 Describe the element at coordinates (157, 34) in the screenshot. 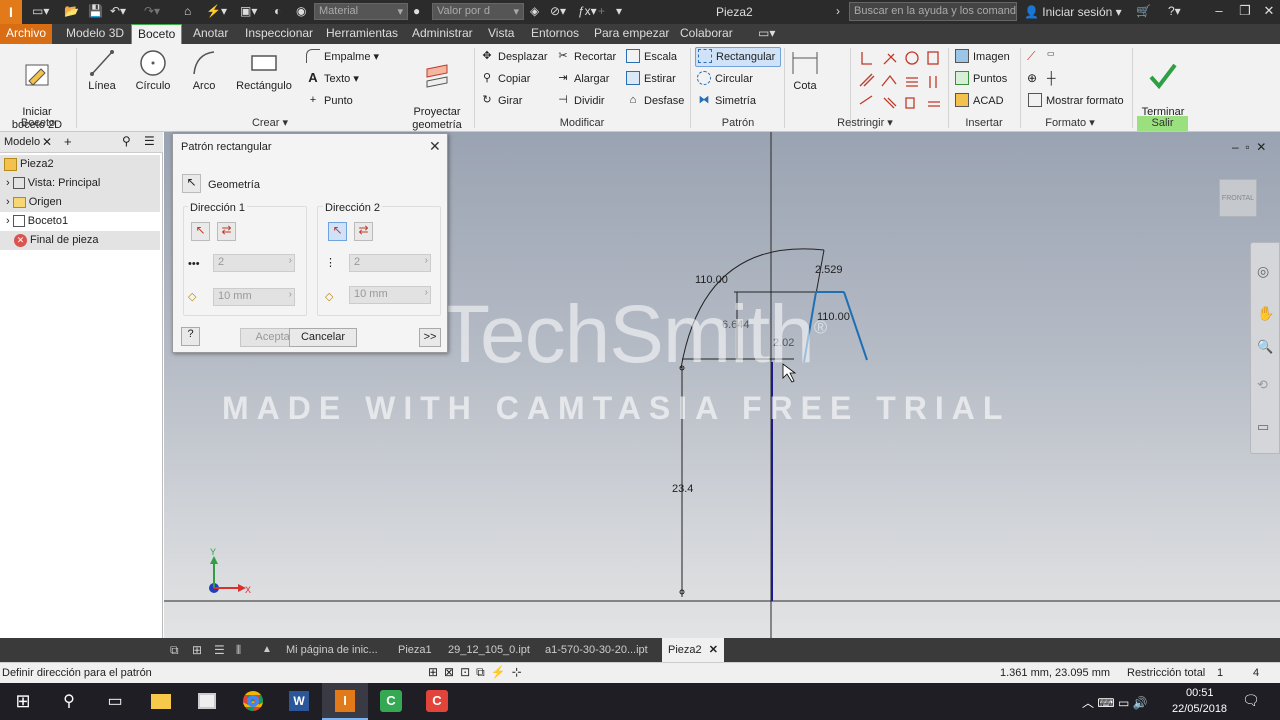

I see `tab-boceto: Boceto` at that location.